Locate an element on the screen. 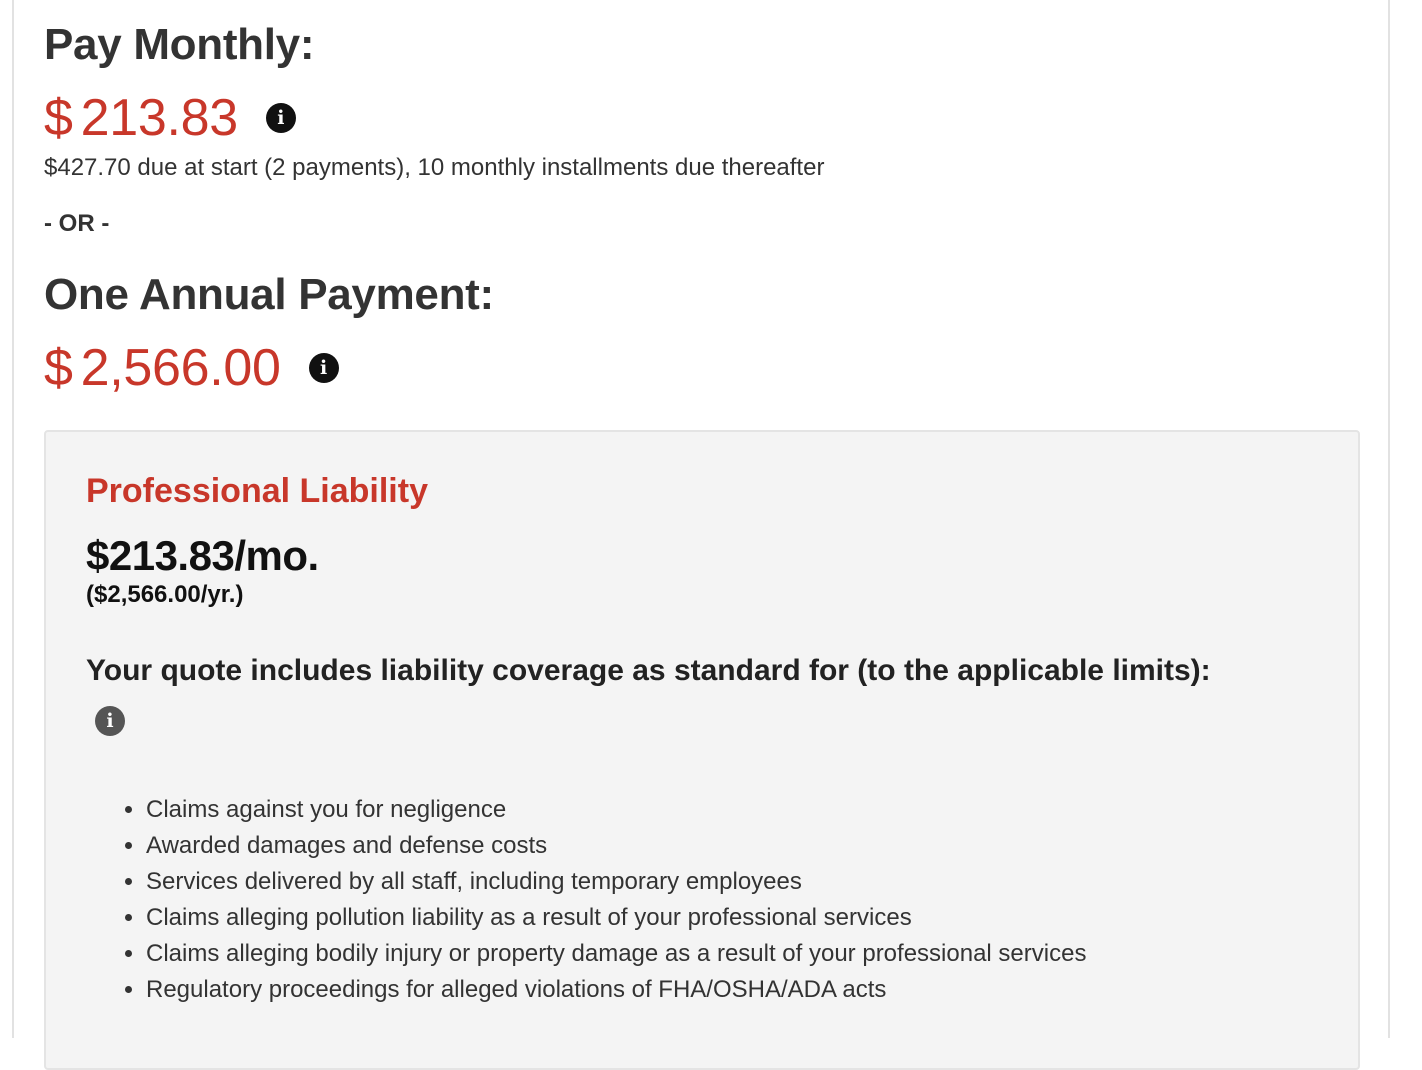 The image size is (1422, 1070). annual-price-row: $2,566.00 i is located at coordinates (191, 368).